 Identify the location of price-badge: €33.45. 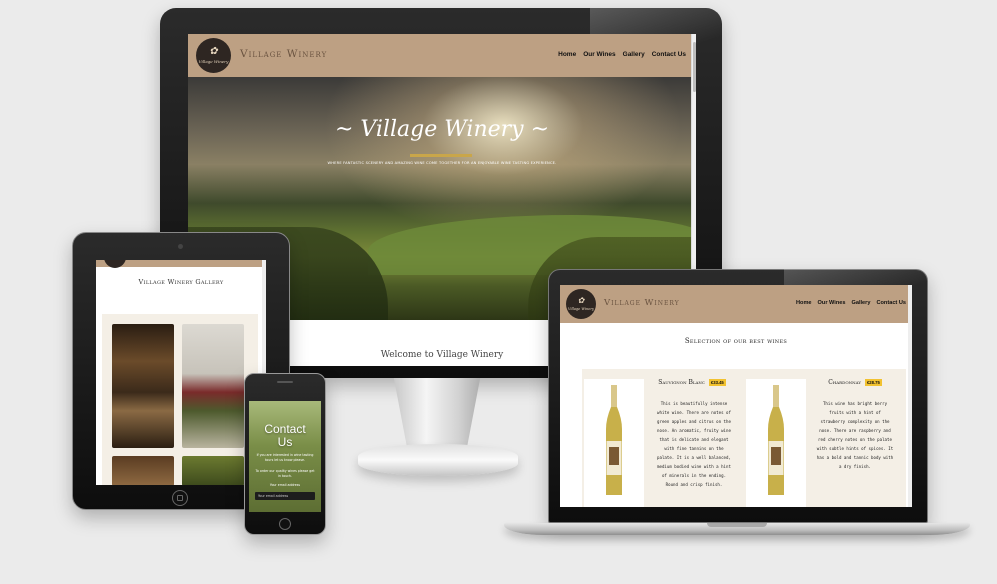
(717, 382).